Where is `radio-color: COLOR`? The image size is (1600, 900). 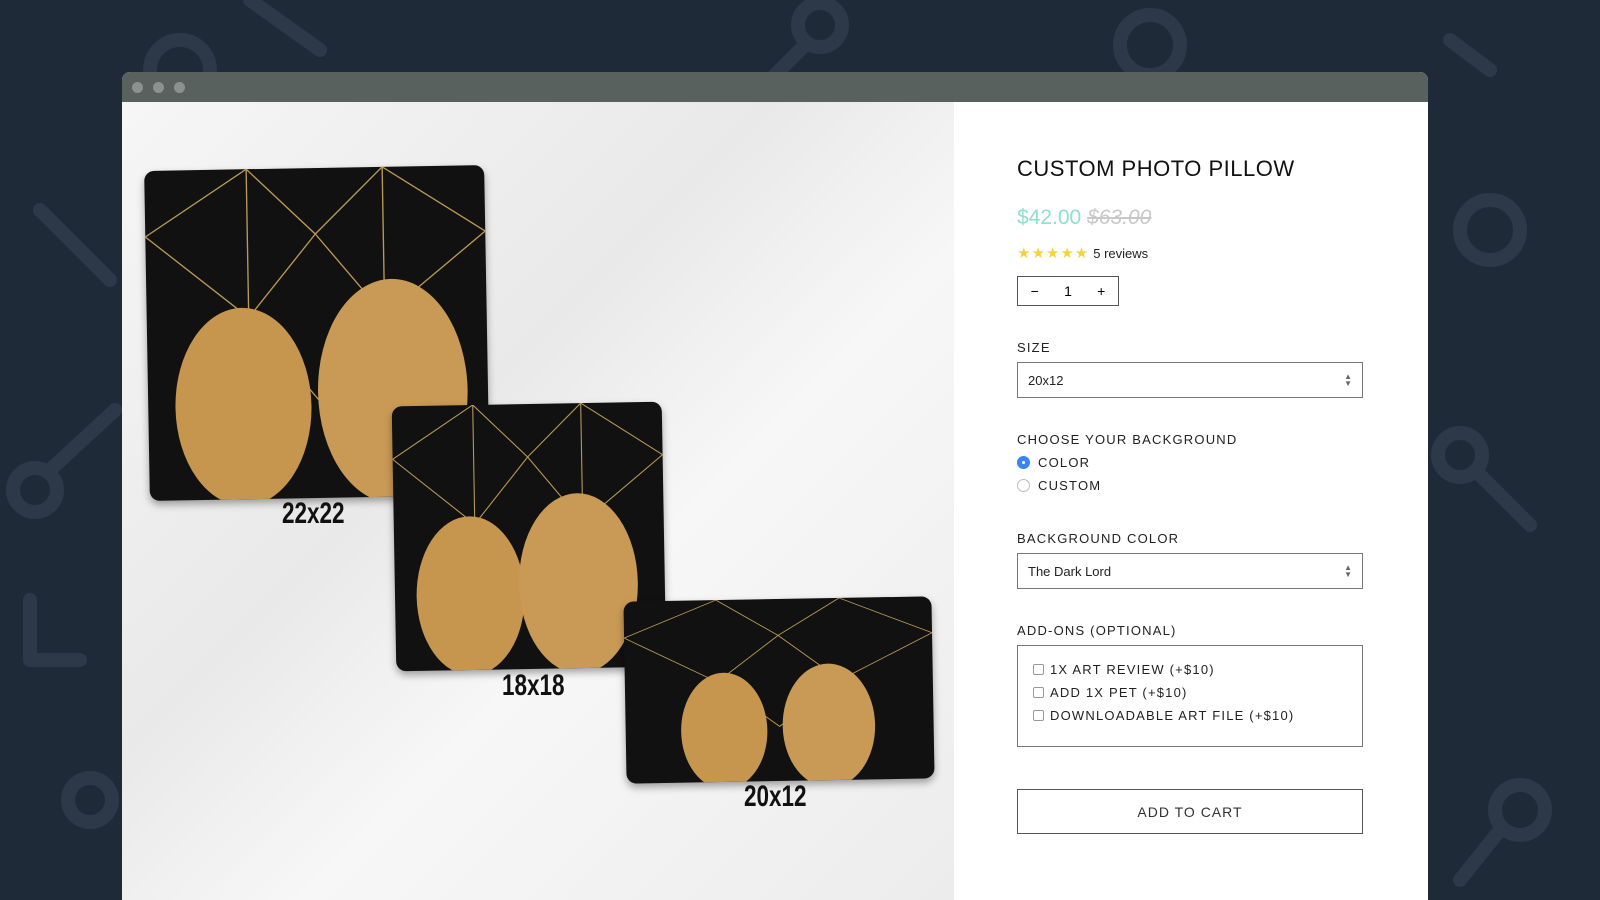 radio-color: COLOR is located at coordinates (1190, 462).